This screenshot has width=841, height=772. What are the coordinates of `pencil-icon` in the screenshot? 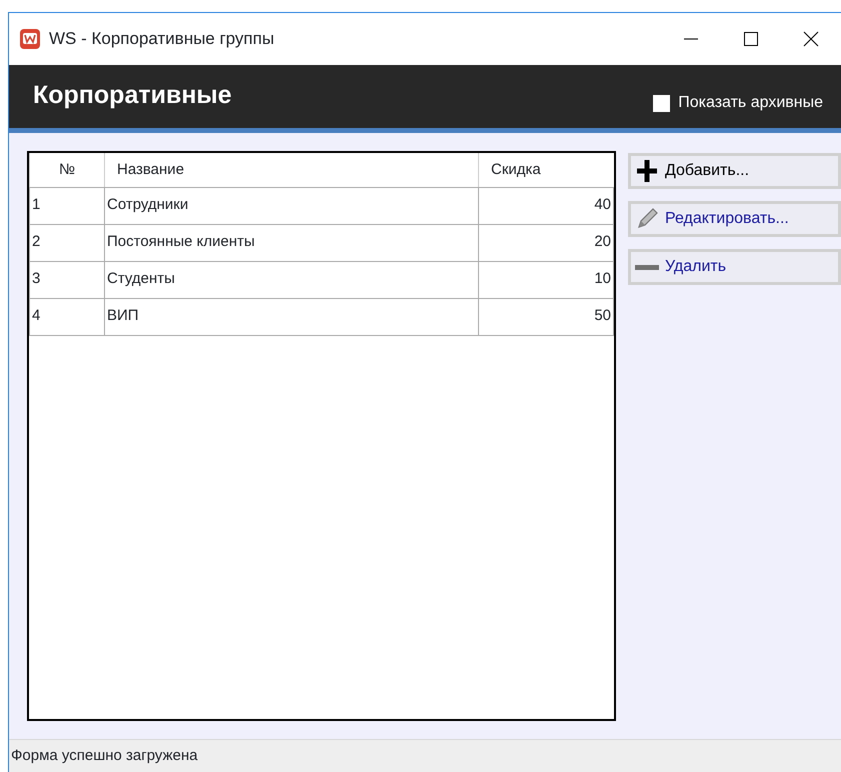 It's located at (647, 219).